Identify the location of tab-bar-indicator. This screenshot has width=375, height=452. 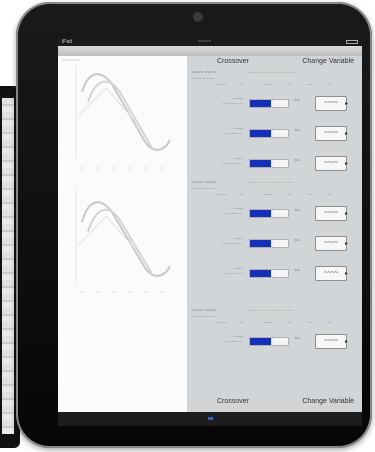
(210, 418).